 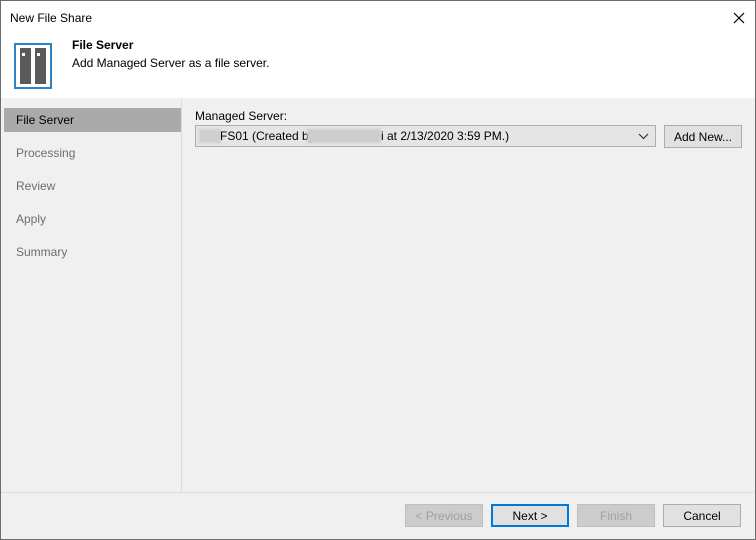 What do you see at coordinates (378, 17) in the screenshot?
I see `title-bar: New File Share` at bounding box center [378, 17].